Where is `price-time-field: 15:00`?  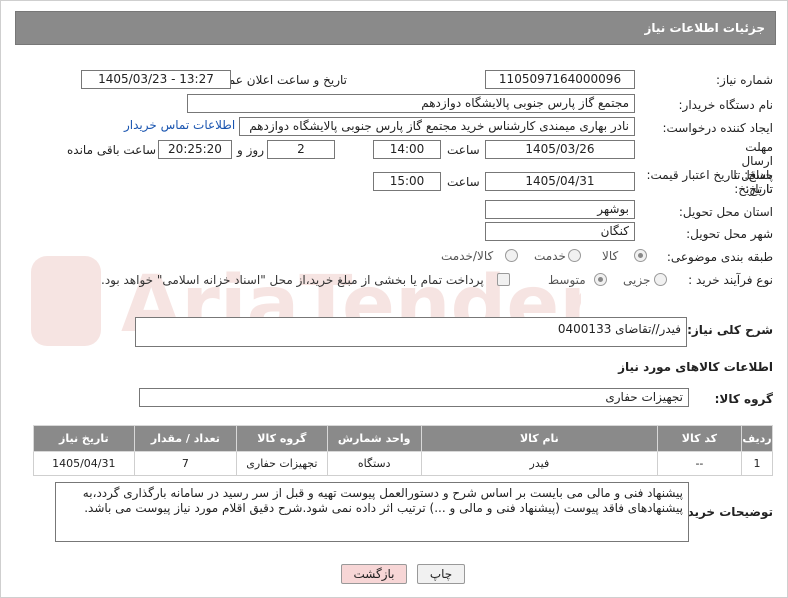
price-time-field: 15:00 is located at coordinates (407, 181).